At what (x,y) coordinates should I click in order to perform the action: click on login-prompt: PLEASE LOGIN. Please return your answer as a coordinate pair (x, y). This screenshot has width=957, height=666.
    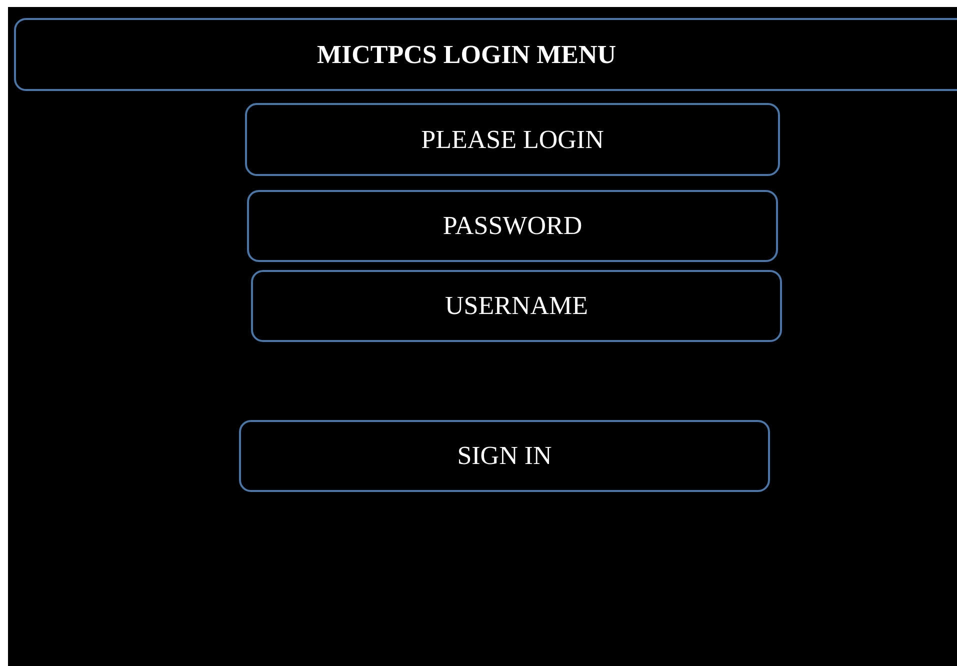
    Looking at the image, I should click on (512, 139).